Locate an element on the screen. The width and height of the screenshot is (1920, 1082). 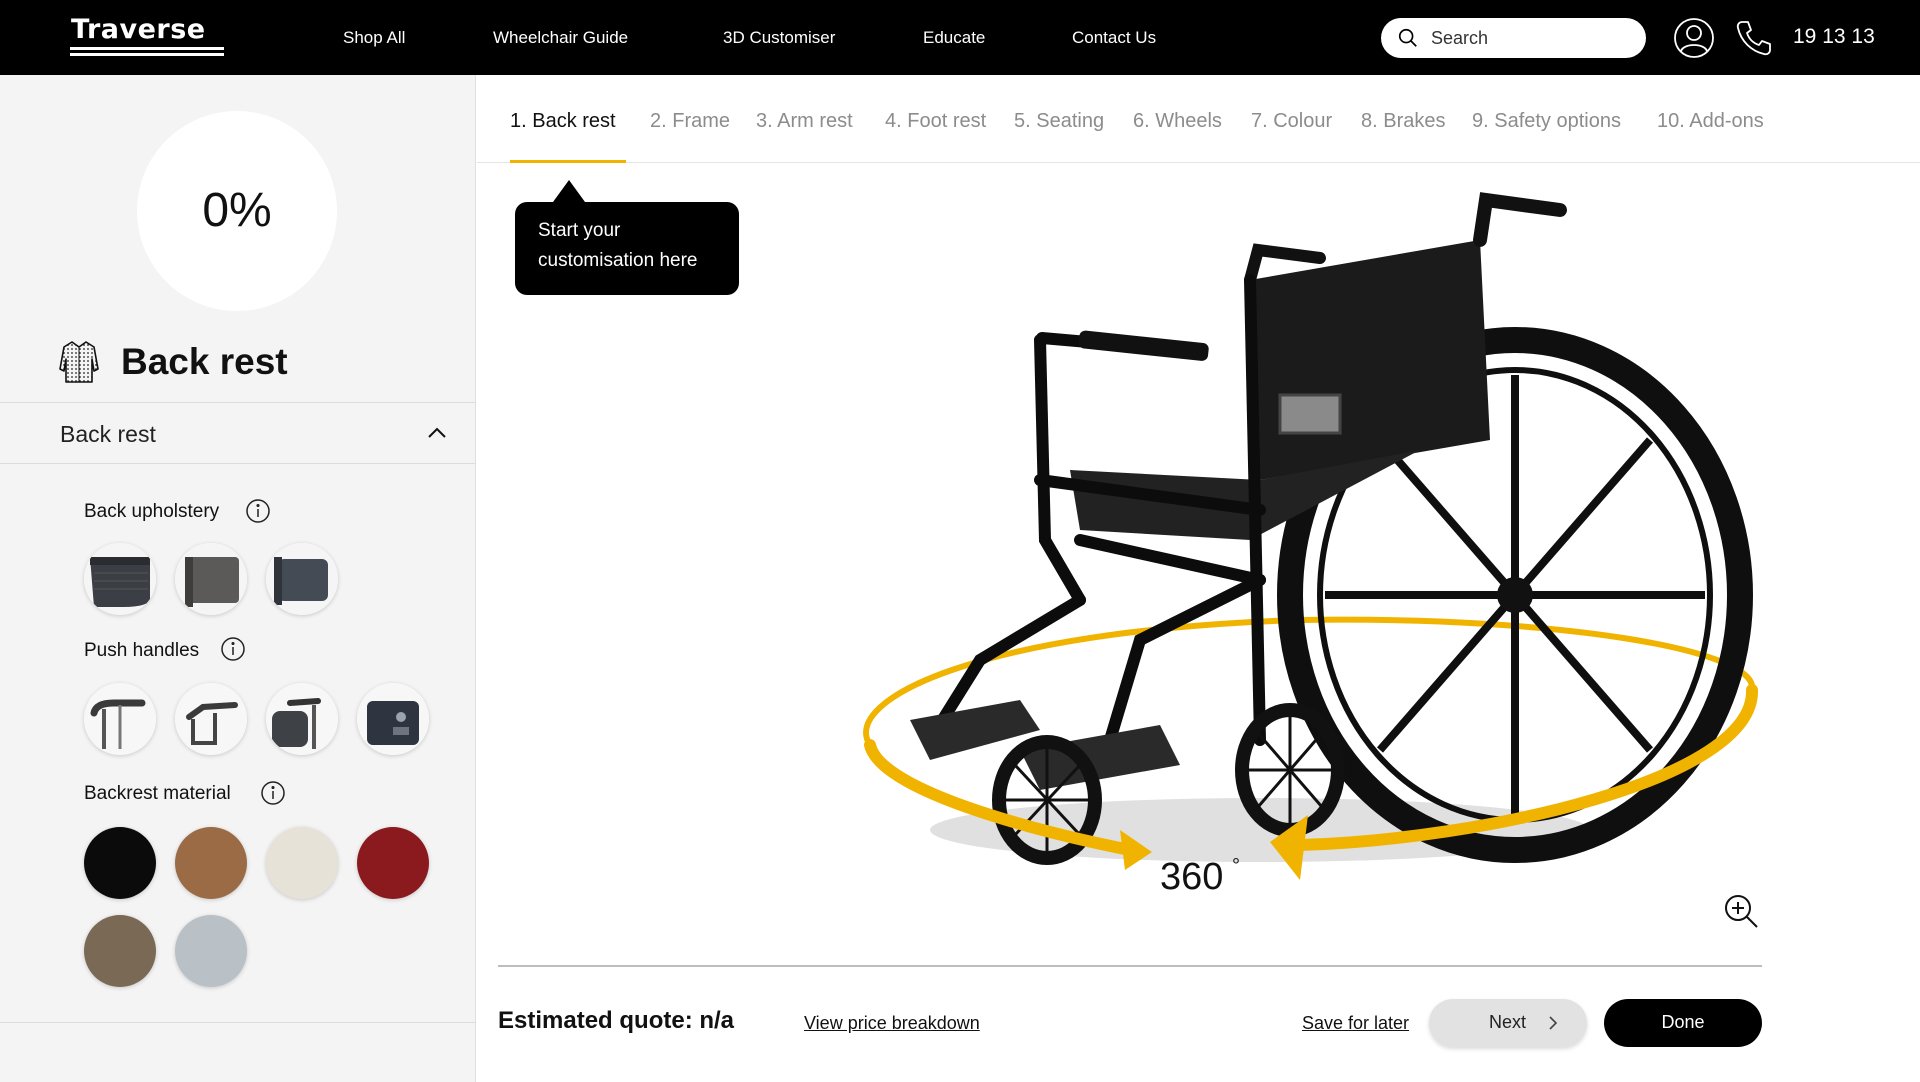
active-tab-indicator is located at coordinates (568, 161).